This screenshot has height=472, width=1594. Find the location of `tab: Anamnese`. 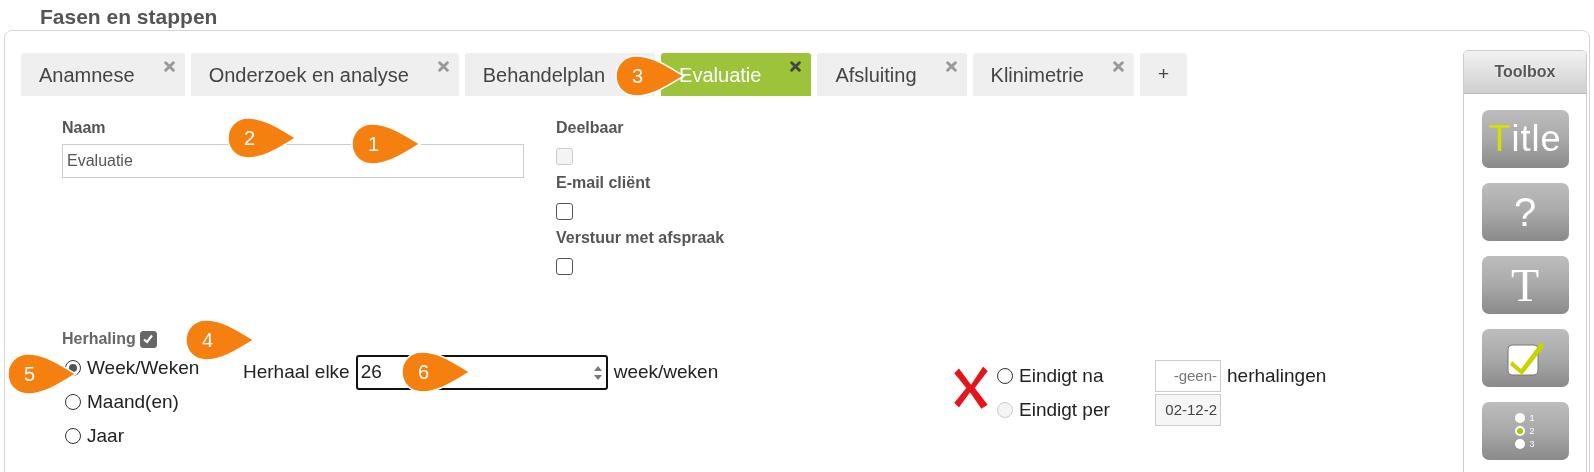

tab: Anamnese is located at coordinates (103, 74).